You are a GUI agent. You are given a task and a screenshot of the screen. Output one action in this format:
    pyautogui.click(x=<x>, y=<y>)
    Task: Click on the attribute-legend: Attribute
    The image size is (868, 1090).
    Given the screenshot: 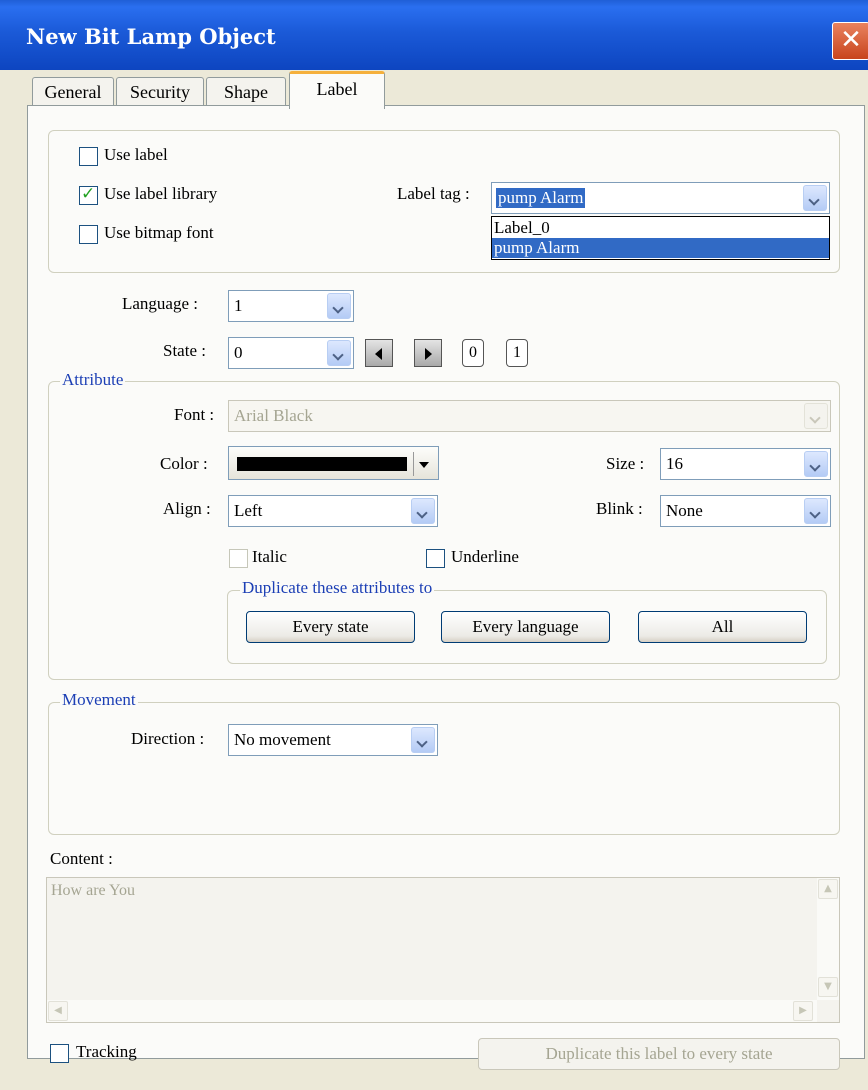 What is the action you would take?
    pyautogui.click(x=93, y=380)
    